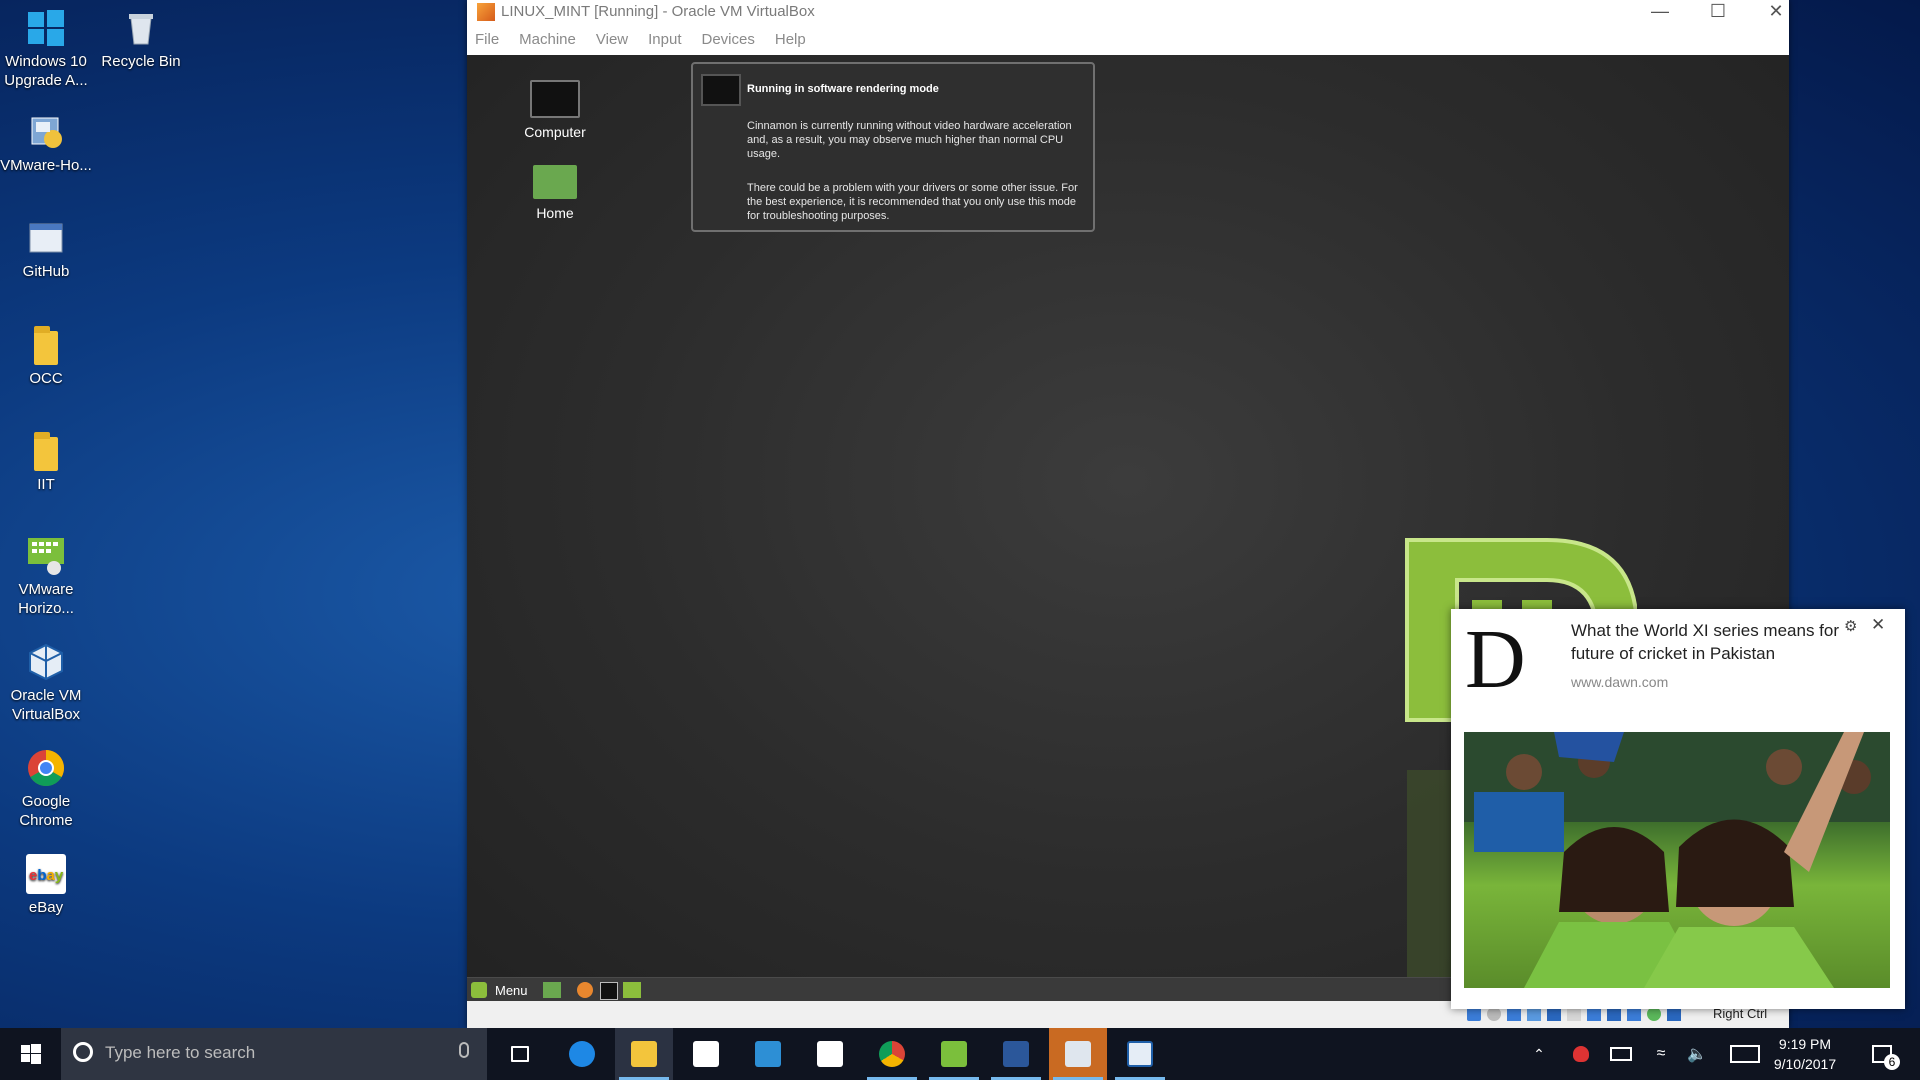 Image resolution: width=1920 pixels, height=1080 pixels. I want to click on desktop-icon-google-chrome: Google Chrome, so click(46, 789).